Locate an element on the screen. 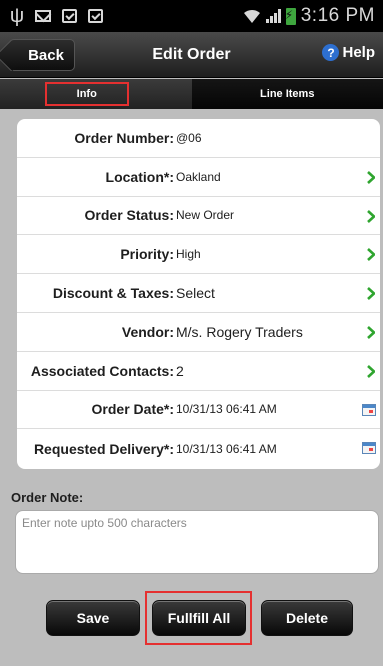  field-label: Requested Delivery*: is located at coordinates (103, 448).